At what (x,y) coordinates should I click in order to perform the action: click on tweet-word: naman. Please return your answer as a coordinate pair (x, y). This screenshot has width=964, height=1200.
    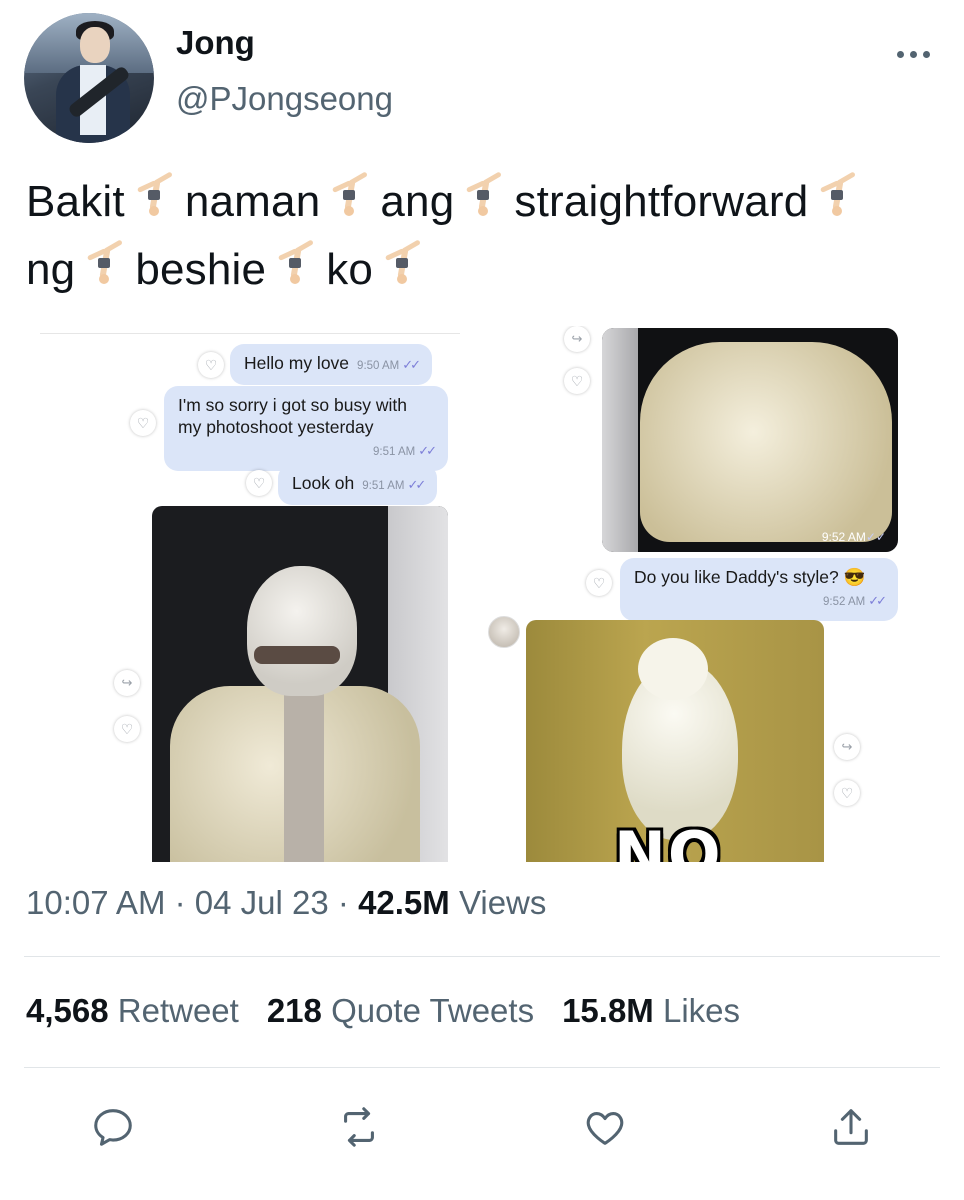
    Looking at the image, I should click on (252, 201).